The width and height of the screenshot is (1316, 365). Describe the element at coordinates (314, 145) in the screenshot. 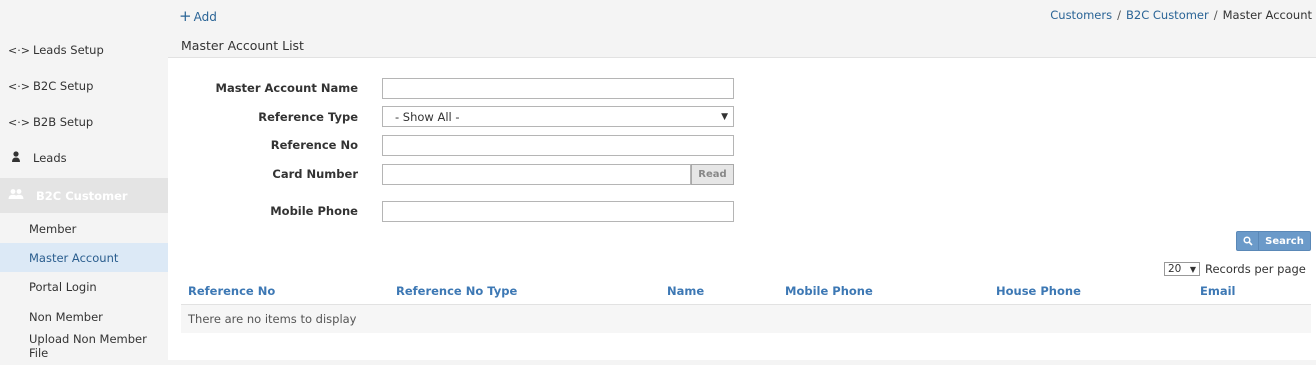

I see `reference-no-label: Reference No` at that location.